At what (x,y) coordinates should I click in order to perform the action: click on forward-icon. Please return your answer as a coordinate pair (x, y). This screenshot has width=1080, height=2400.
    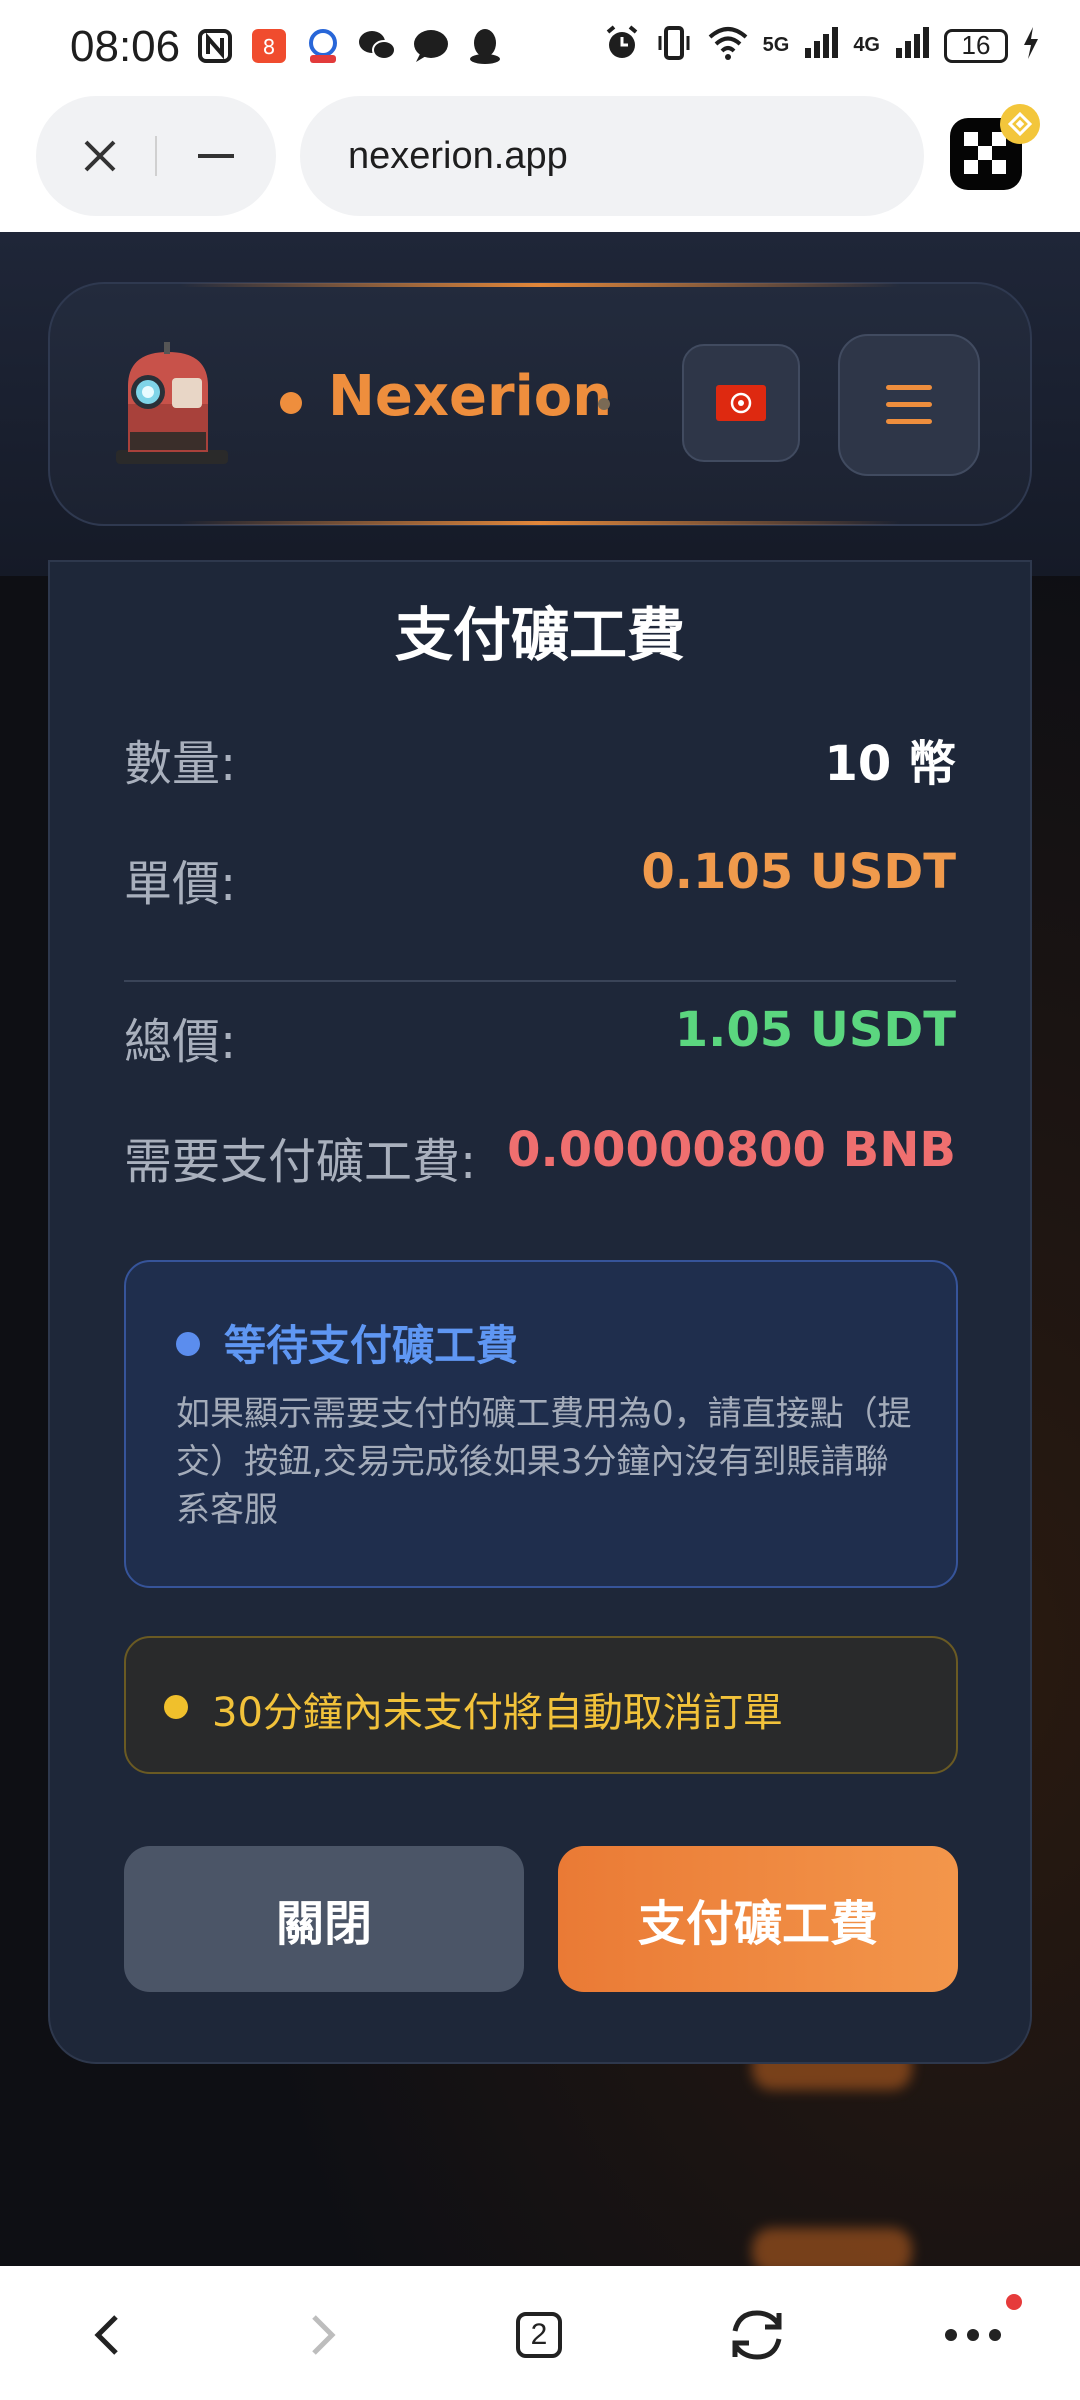
    Looking at the image, I should click on (323, 2335).